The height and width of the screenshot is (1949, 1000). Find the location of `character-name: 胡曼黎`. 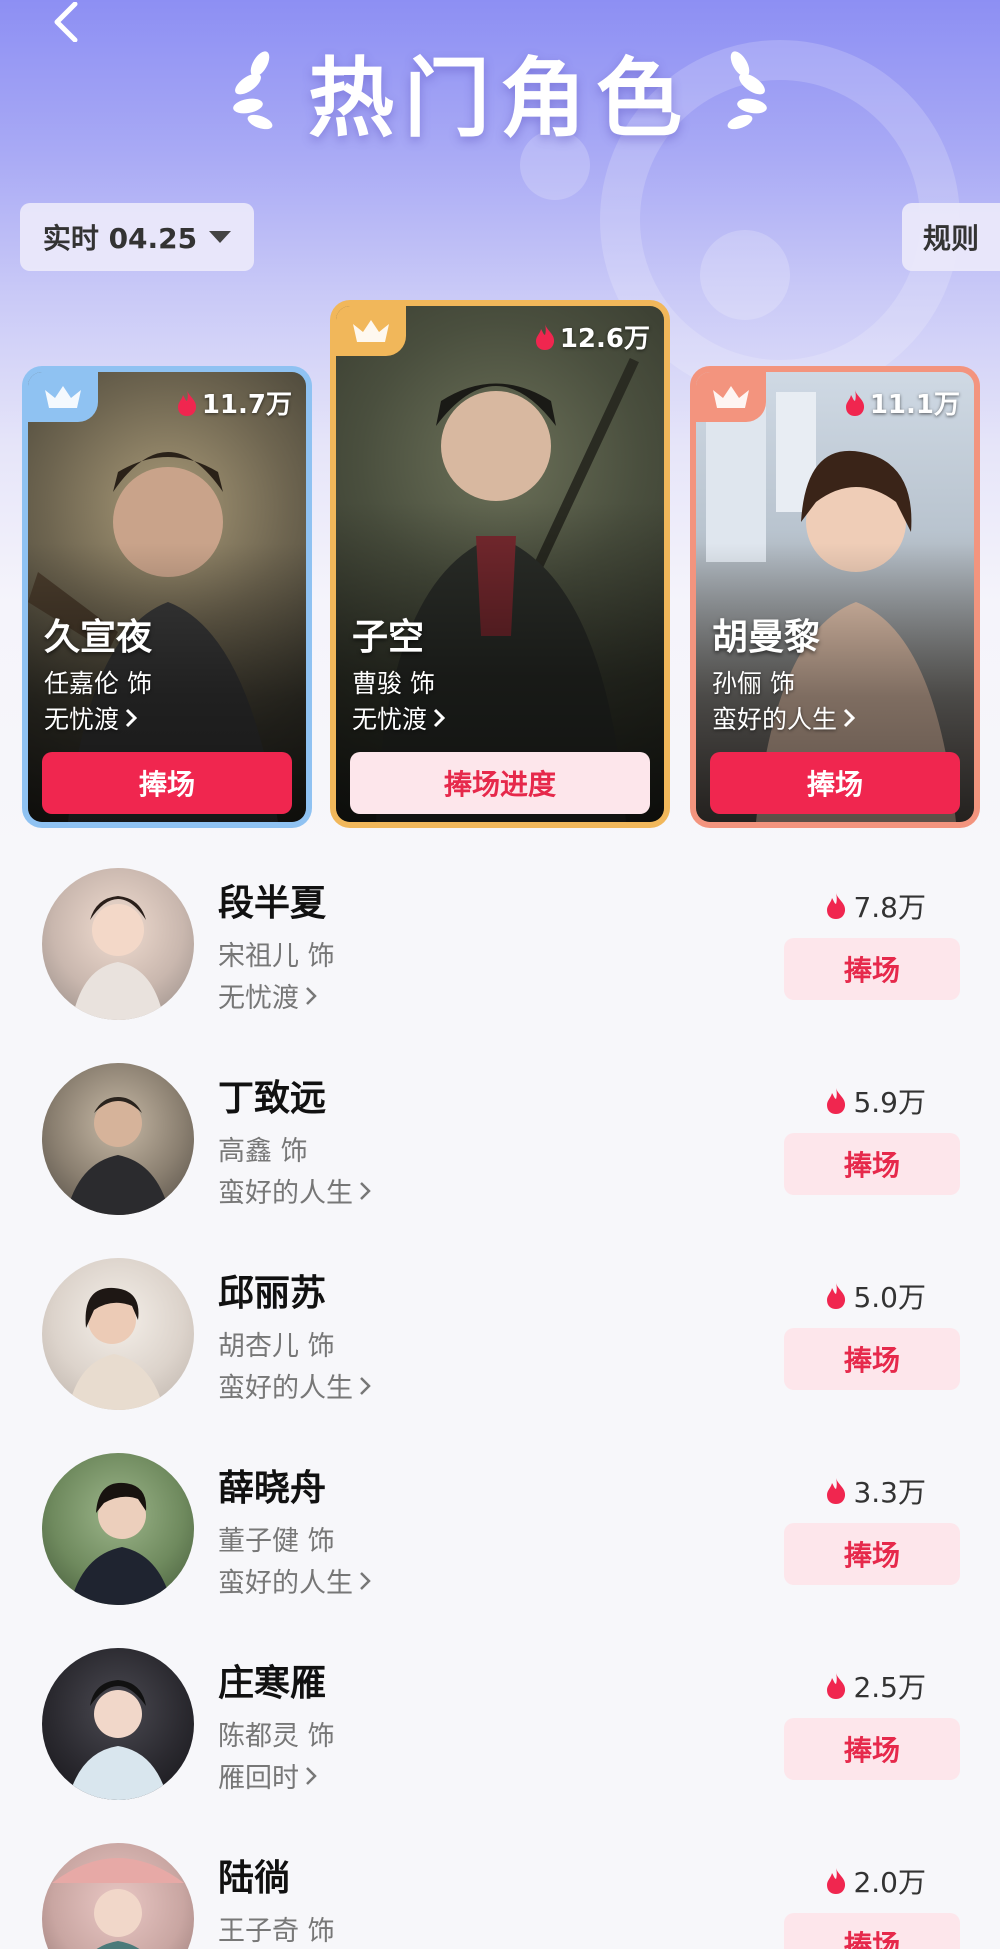

character-name: 胡曼黎 is located at coordinates (766, 637).